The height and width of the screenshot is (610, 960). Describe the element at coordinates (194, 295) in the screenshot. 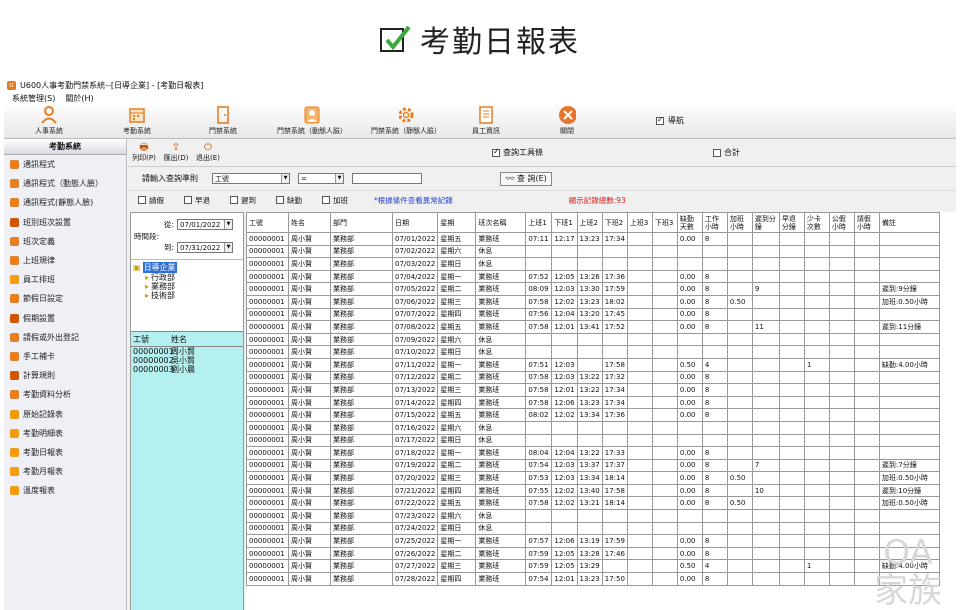

I see `tree-node: ▸ 技術部` at that location.